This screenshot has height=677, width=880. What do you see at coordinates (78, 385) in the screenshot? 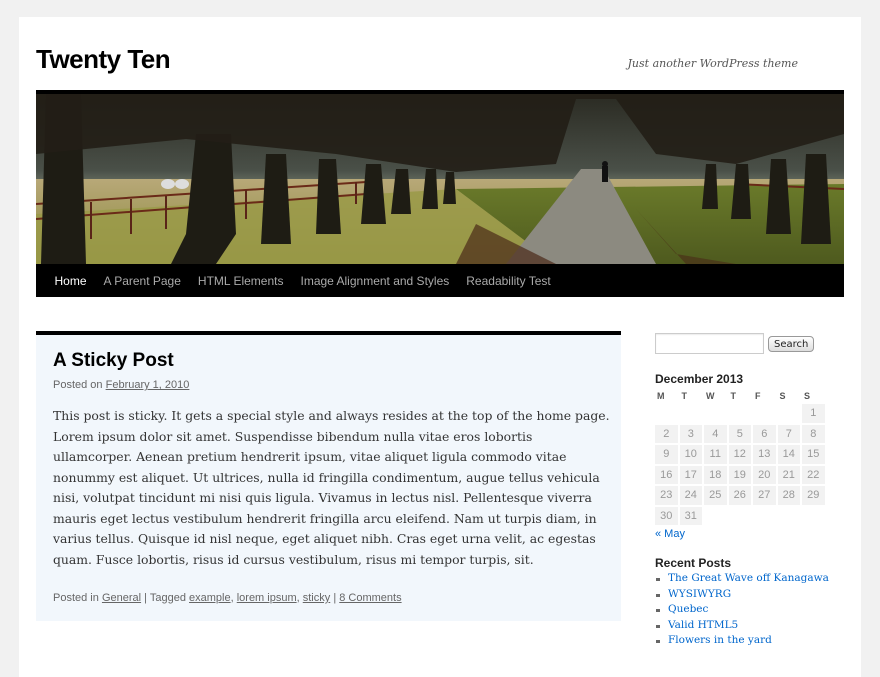
I see `posted-on-label: Posted on` at bounding box center [78, 385].